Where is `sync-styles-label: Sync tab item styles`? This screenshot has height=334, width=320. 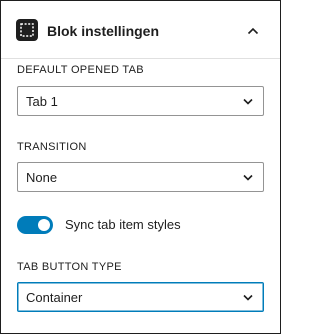 sync-styles-label: Sync tab item styles is located at coordinates (123, 224).